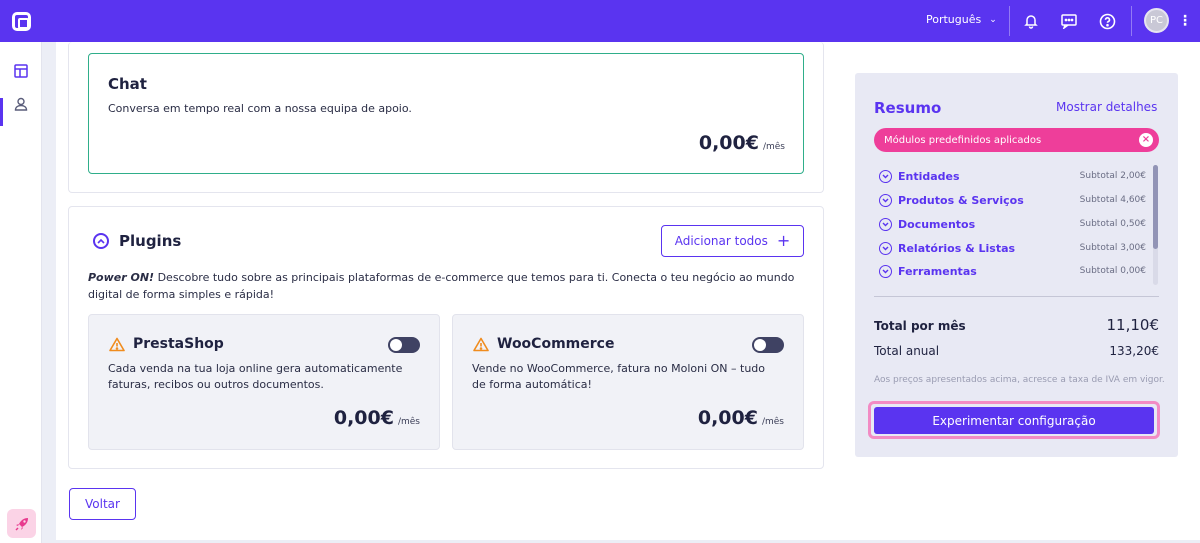 Image resolution: width=1200 pixels, height=543 pixels. What do you see at coordinates (1, 112) in the screenshot?
I see `active-indicator` at bounding box center [1, 112].